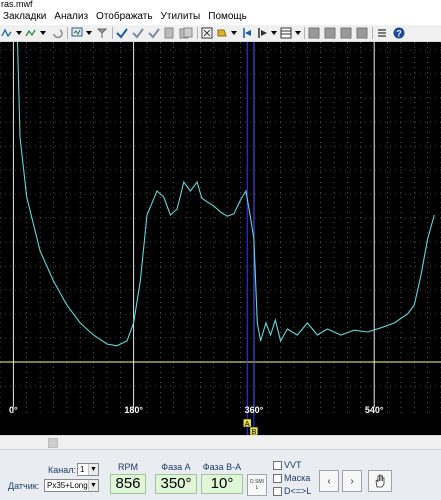 Image resolution: width=441 pixels, height=500 pixels. Describe the element at coordinates (24, 486) in the screenshot. I see `sensor-label: Датчик:` at that location.